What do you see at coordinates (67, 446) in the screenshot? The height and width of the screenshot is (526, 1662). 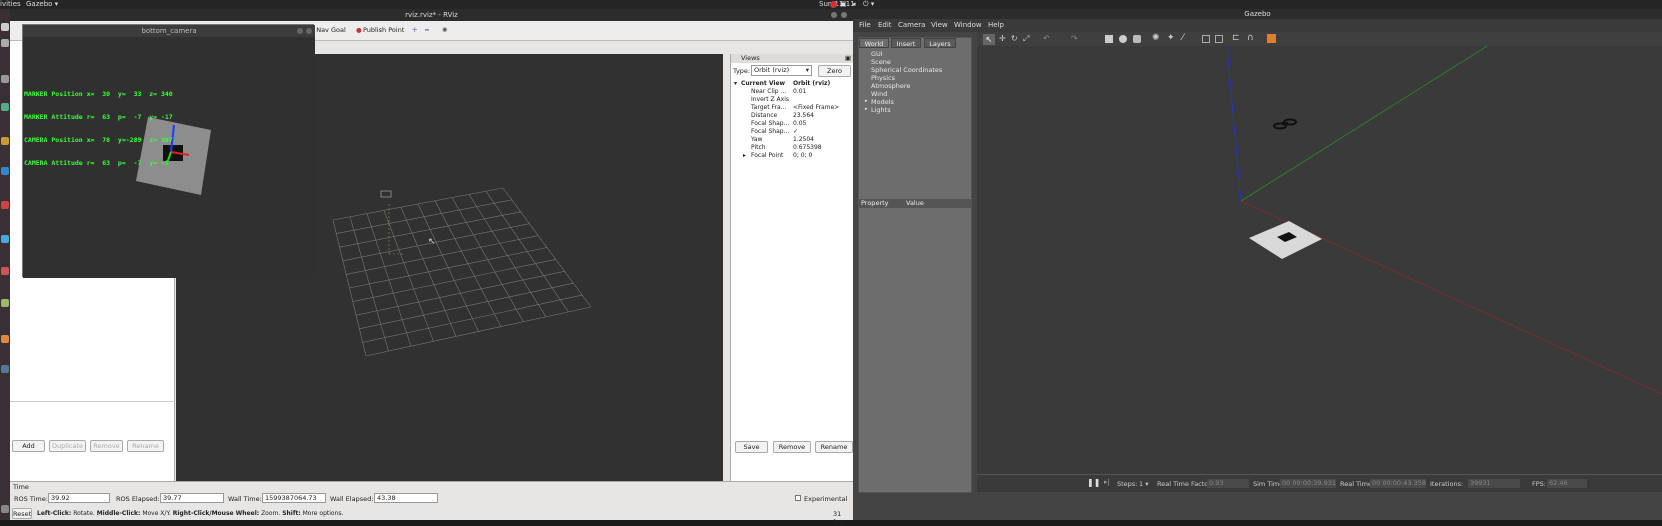 I see `duplicate-display-button: Duplicate` at bounding box center [67, 446].